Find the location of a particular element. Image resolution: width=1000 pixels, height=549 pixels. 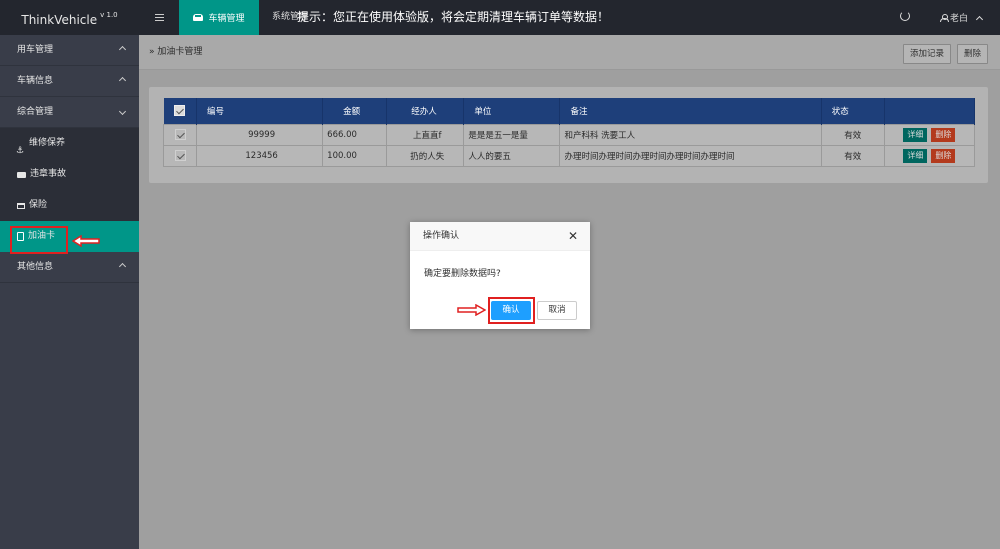

sidebar-group-label: 车辆信息 is located at coordinates (35, 81).